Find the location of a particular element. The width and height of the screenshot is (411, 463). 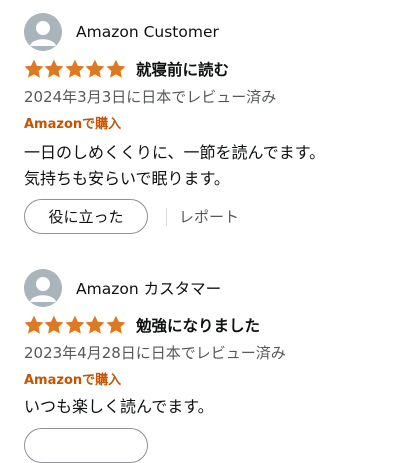

review-body-line: 一日のしめくくりに、一節を読んでます。 is located at coordinates (175, 152).